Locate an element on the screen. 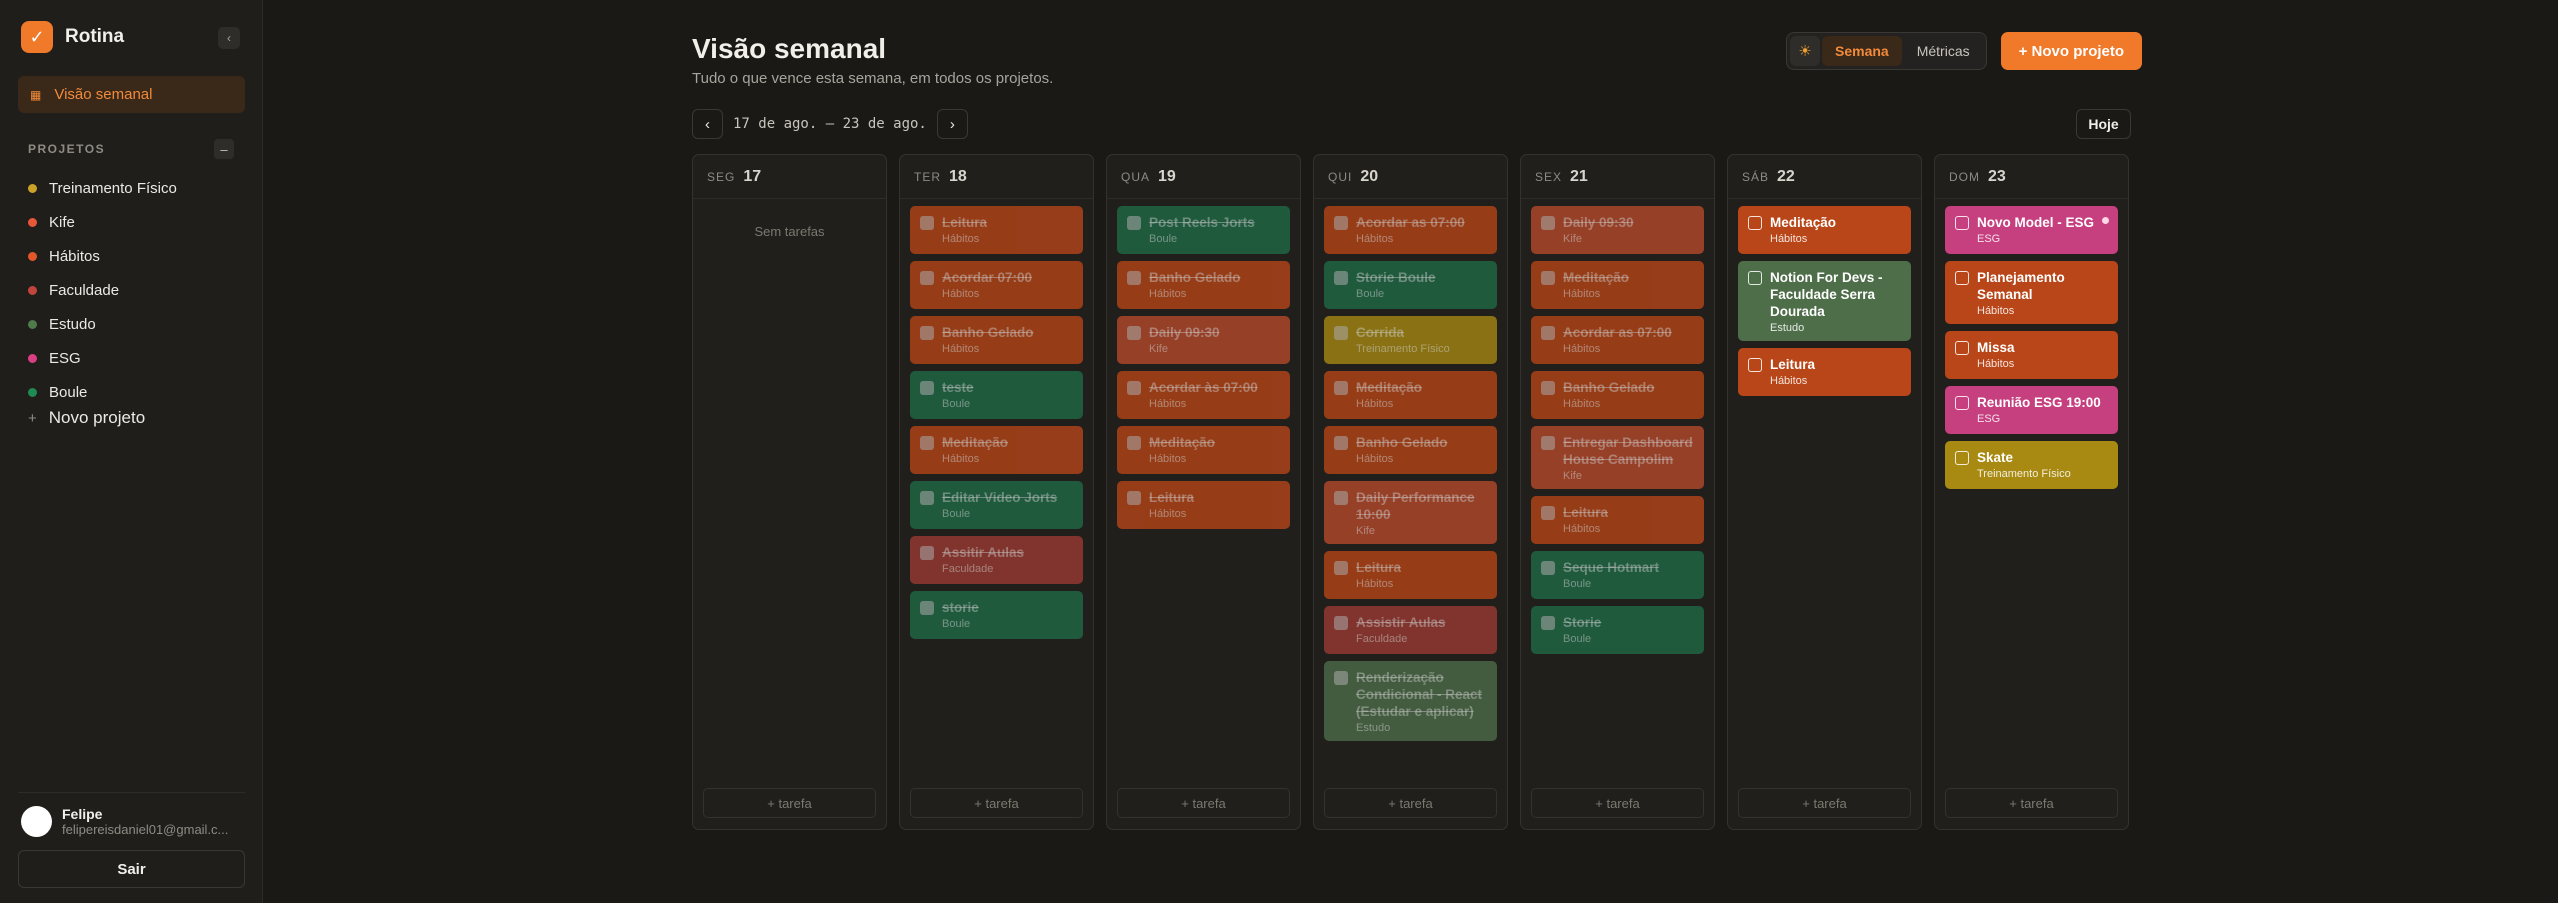 This screenshot has width=2558, height=903. sidebar-project-item: Hábitos is located at coordinates (102, 256).